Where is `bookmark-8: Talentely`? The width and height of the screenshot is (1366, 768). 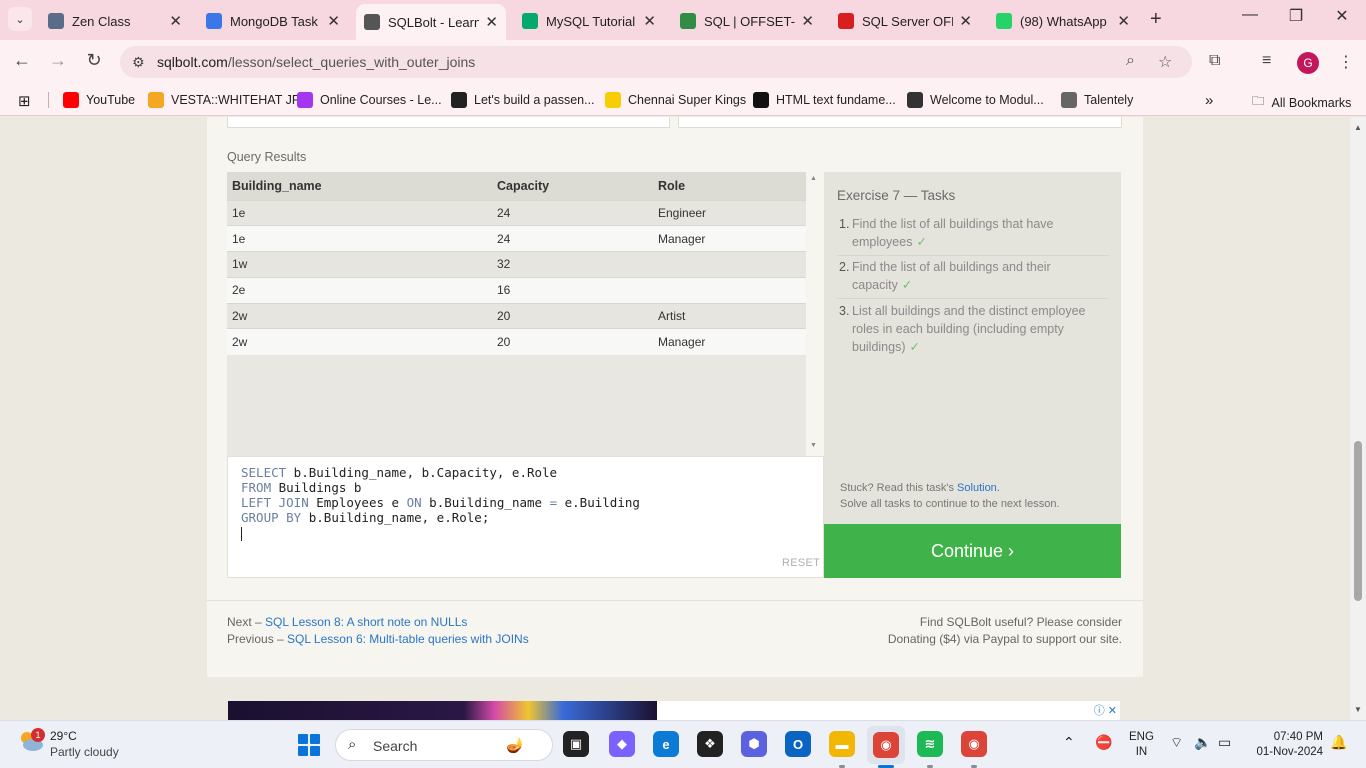 bookmark-8: Talentely is located at coordinates (1097, 100).